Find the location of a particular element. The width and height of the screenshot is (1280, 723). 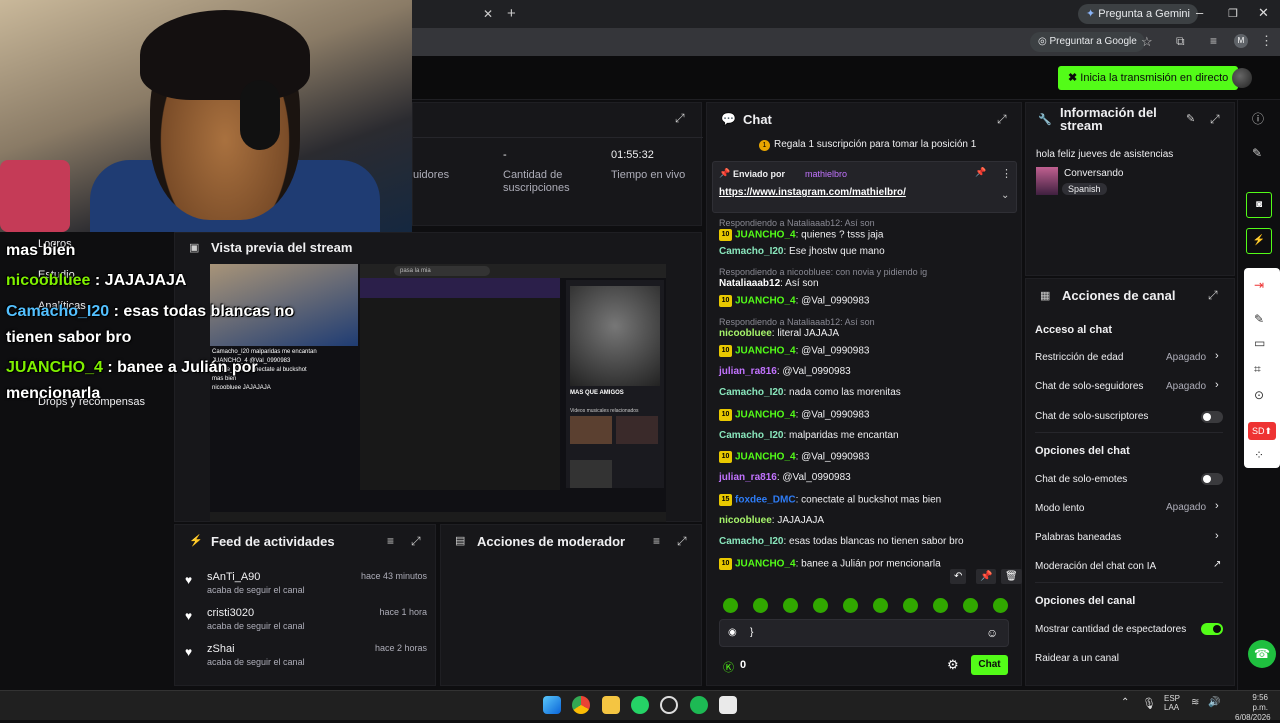

whatsapp-icon is located at coordinates (640, 705).